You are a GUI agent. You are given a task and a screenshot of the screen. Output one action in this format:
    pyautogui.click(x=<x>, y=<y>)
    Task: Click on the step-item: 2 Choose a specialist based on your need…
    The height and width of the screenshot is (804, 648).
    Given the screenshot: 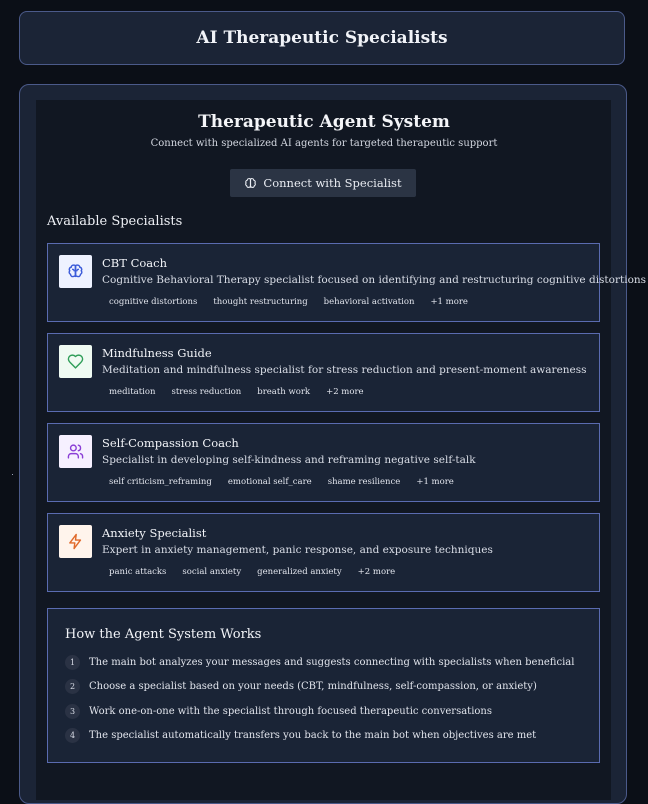 What is the action you would take?
    pyautogui.click(x=301, y=686)
    